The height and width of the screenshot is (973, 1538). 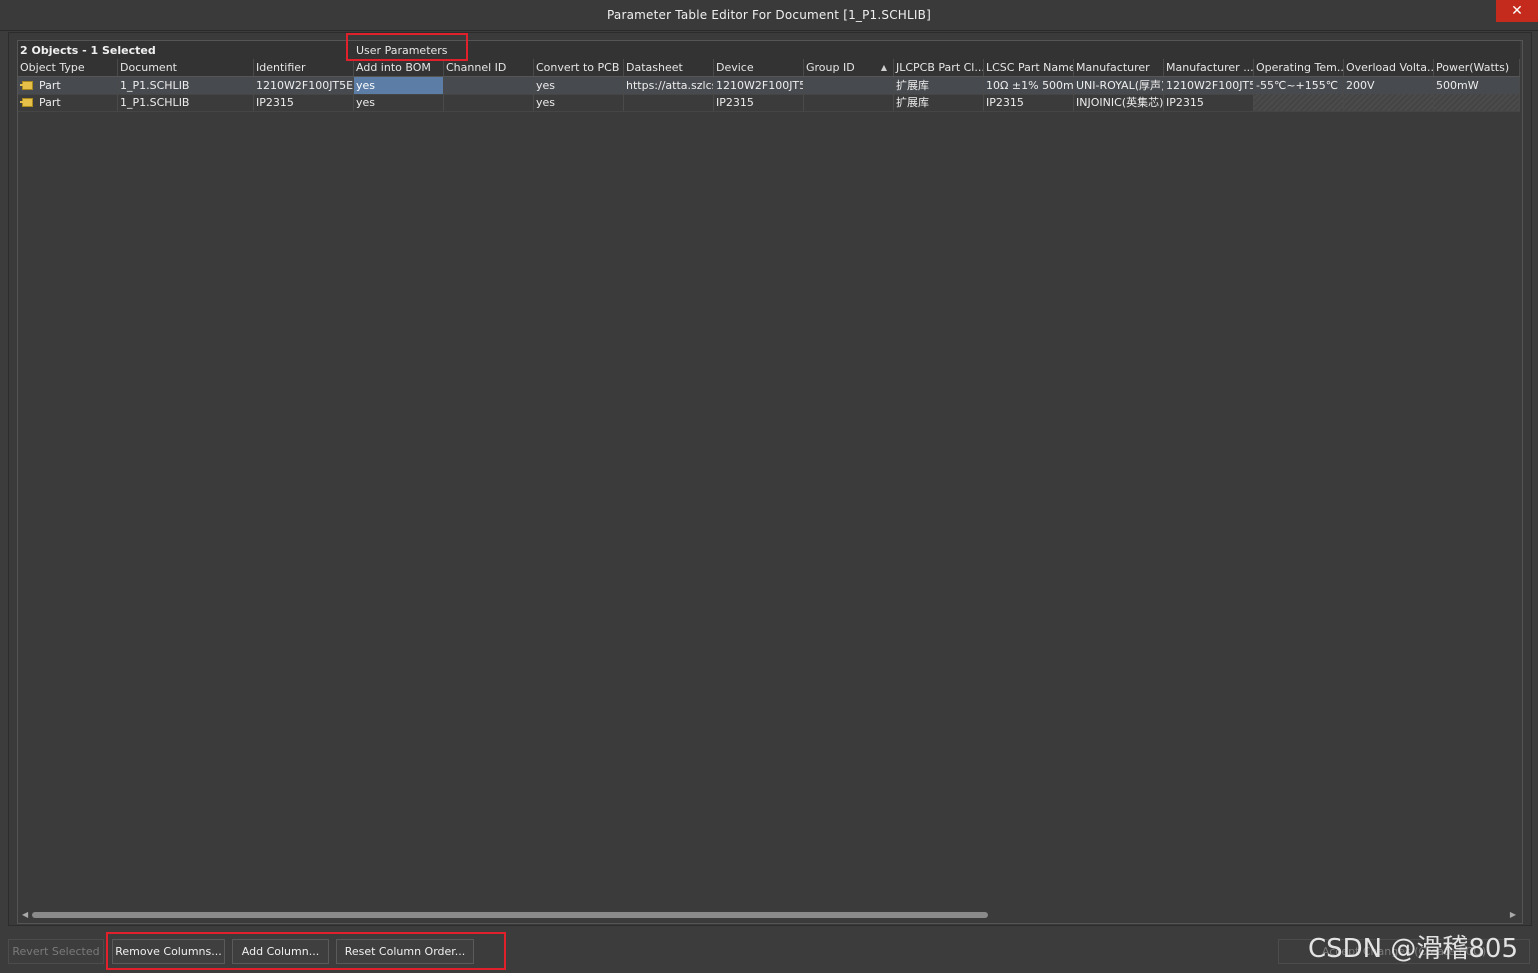 What do you see at coordinates (510, 915) in the screenshot?
I see `scroll-thumb` at bounding box center [510, 915].